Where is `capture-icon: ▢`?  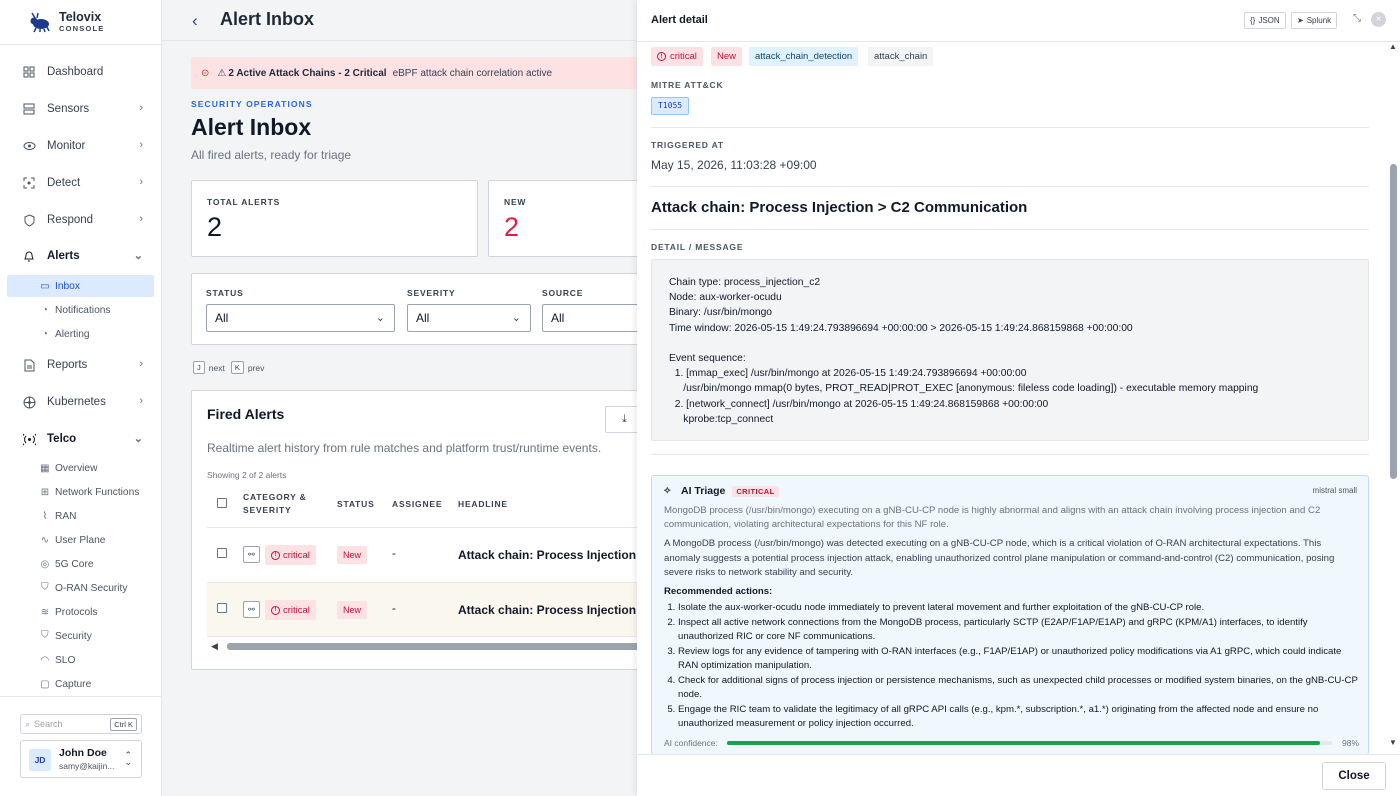
capture-icon: ▢ is located at coordinates (45, 684).